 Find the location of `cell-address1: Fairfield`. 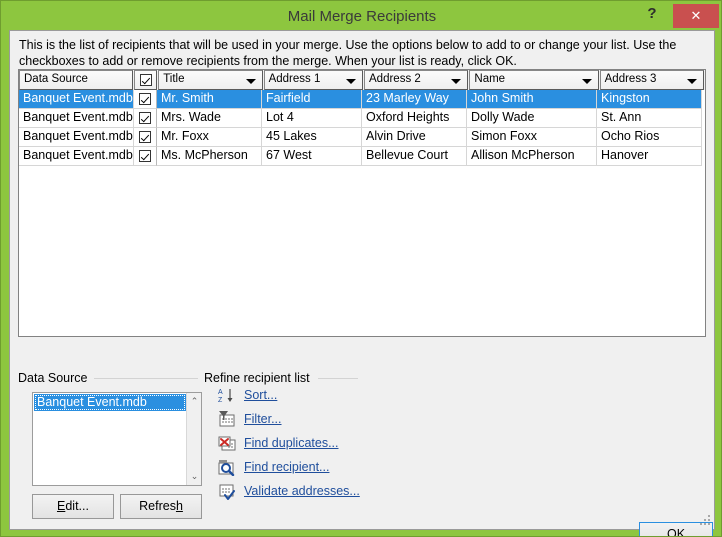

cell-address1: Fairfield is located at coordinates (312, 99).